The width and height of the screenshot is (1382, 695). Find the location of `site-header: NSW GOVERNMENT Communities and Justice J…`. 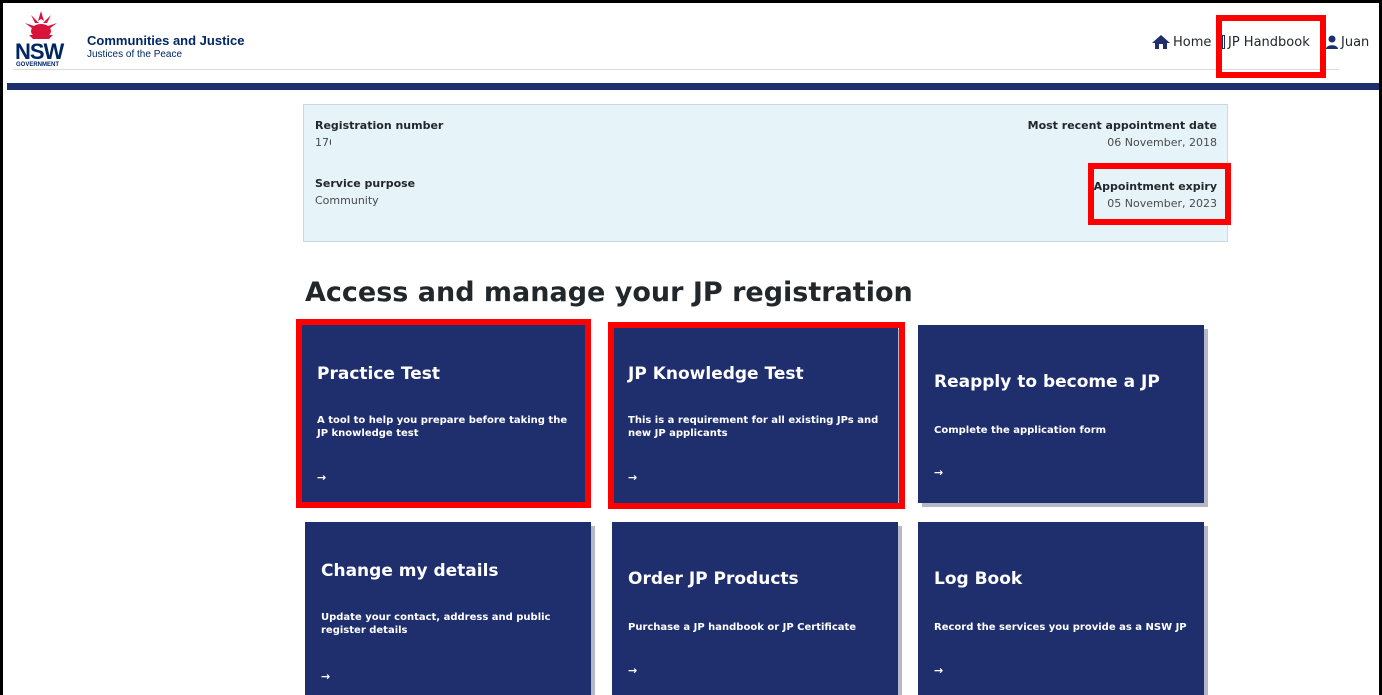

site-header: NSW GOVERNMENT Communities and Justice J… is located at coordinates (691, 43).